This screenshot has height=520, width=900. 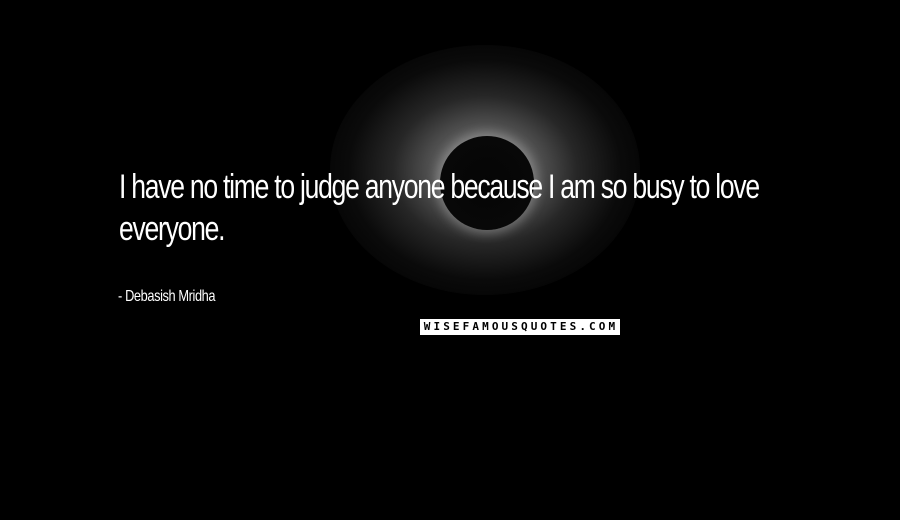 I want to click on site-watermark: WISEFAMOUSQUOTES.COM, so click(x=520, y=327).